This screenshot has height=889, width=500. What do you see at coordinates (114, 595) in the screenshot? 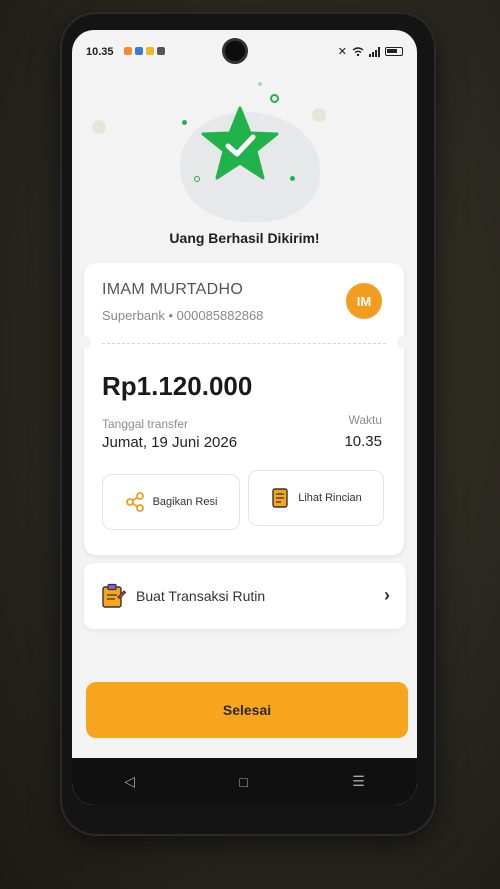
I see `clipboard-icon` at bounding box center [114, 595].